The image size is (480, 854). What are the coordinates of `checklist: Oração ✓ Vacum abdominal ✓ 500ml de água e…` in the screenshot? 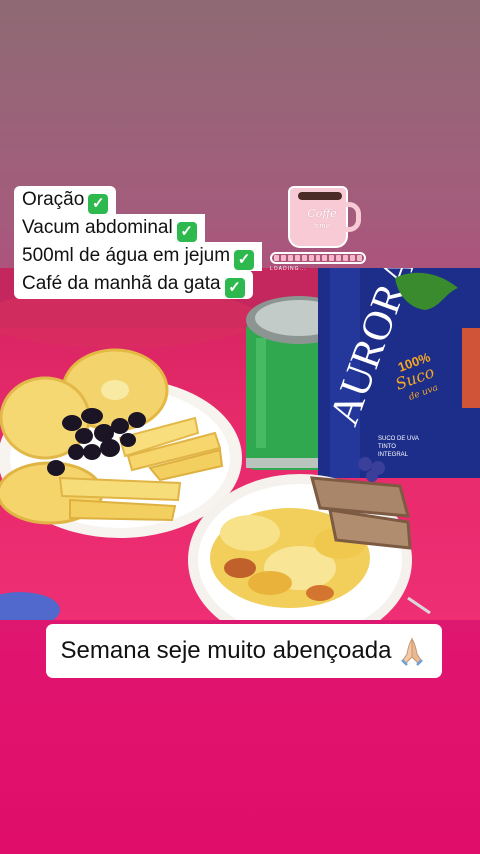 It's located at (138, 242).